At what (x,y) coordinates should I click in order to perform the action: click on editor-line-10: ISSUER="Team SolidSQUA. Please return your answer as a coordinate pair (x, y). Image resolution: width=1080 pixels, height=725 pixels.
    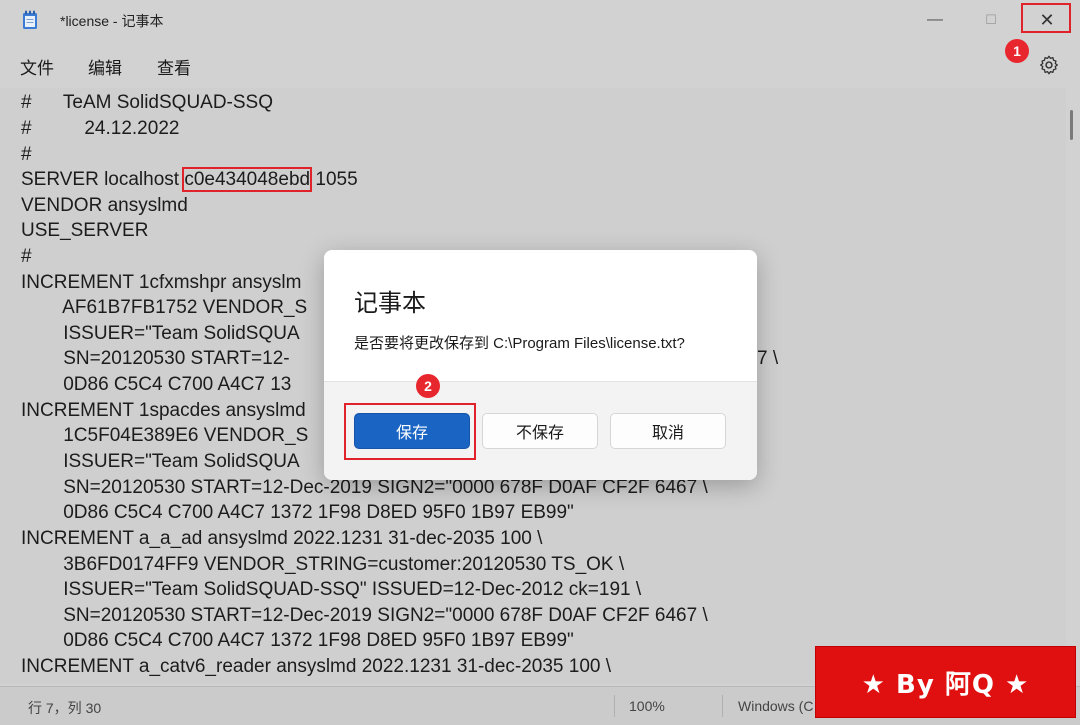
    Looking at the image, I should click on (160, 333).